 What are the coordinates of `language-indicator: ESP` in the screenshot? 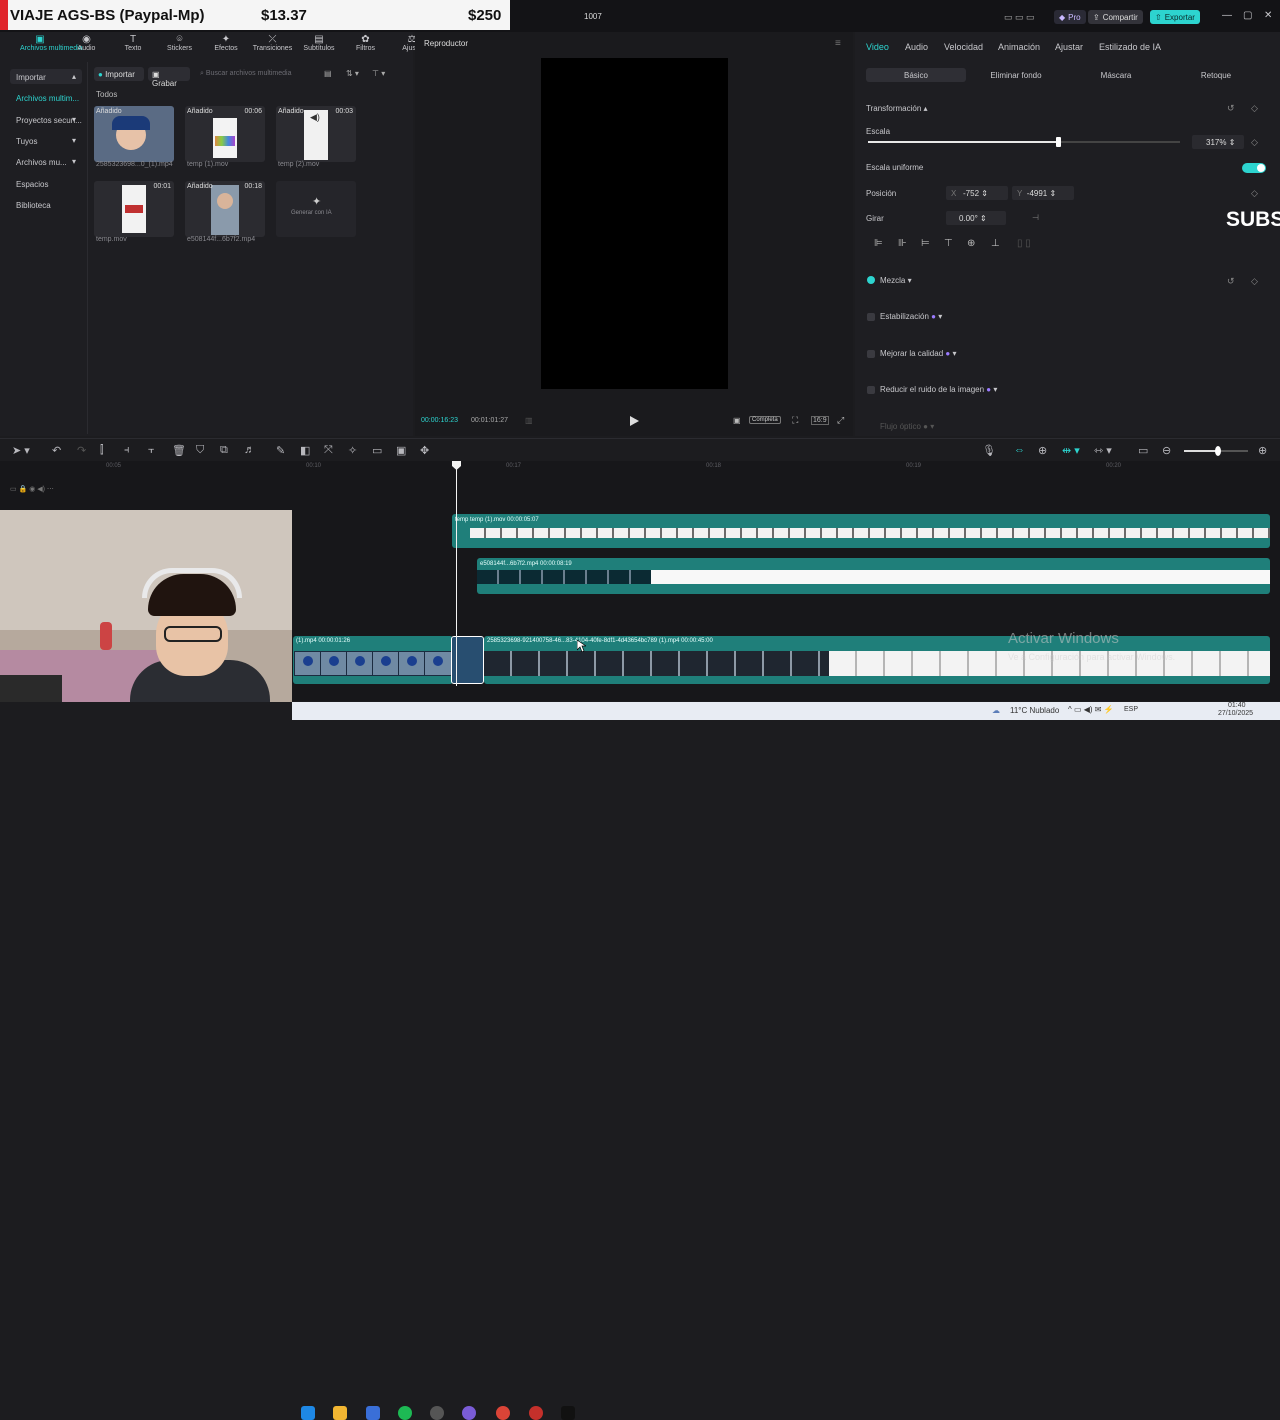 It's located at (1131, 709).